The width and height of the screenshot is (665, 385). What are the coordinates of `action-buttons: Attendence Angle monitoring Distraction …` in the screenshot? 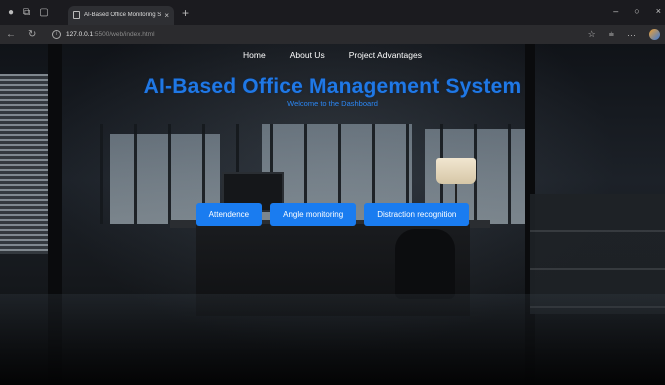 It's located at (332, 214).